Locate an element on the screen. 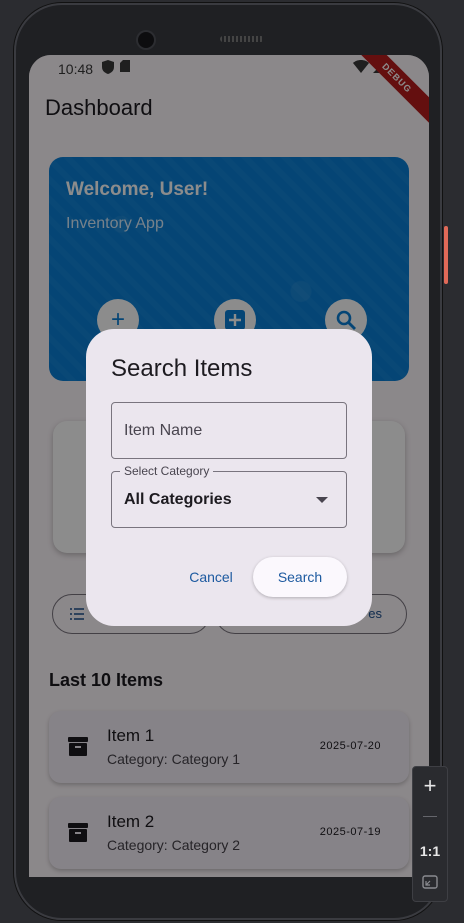 This screenshot has width=464, height=923. fit-screen-icon is located at coordinates (430, 882).